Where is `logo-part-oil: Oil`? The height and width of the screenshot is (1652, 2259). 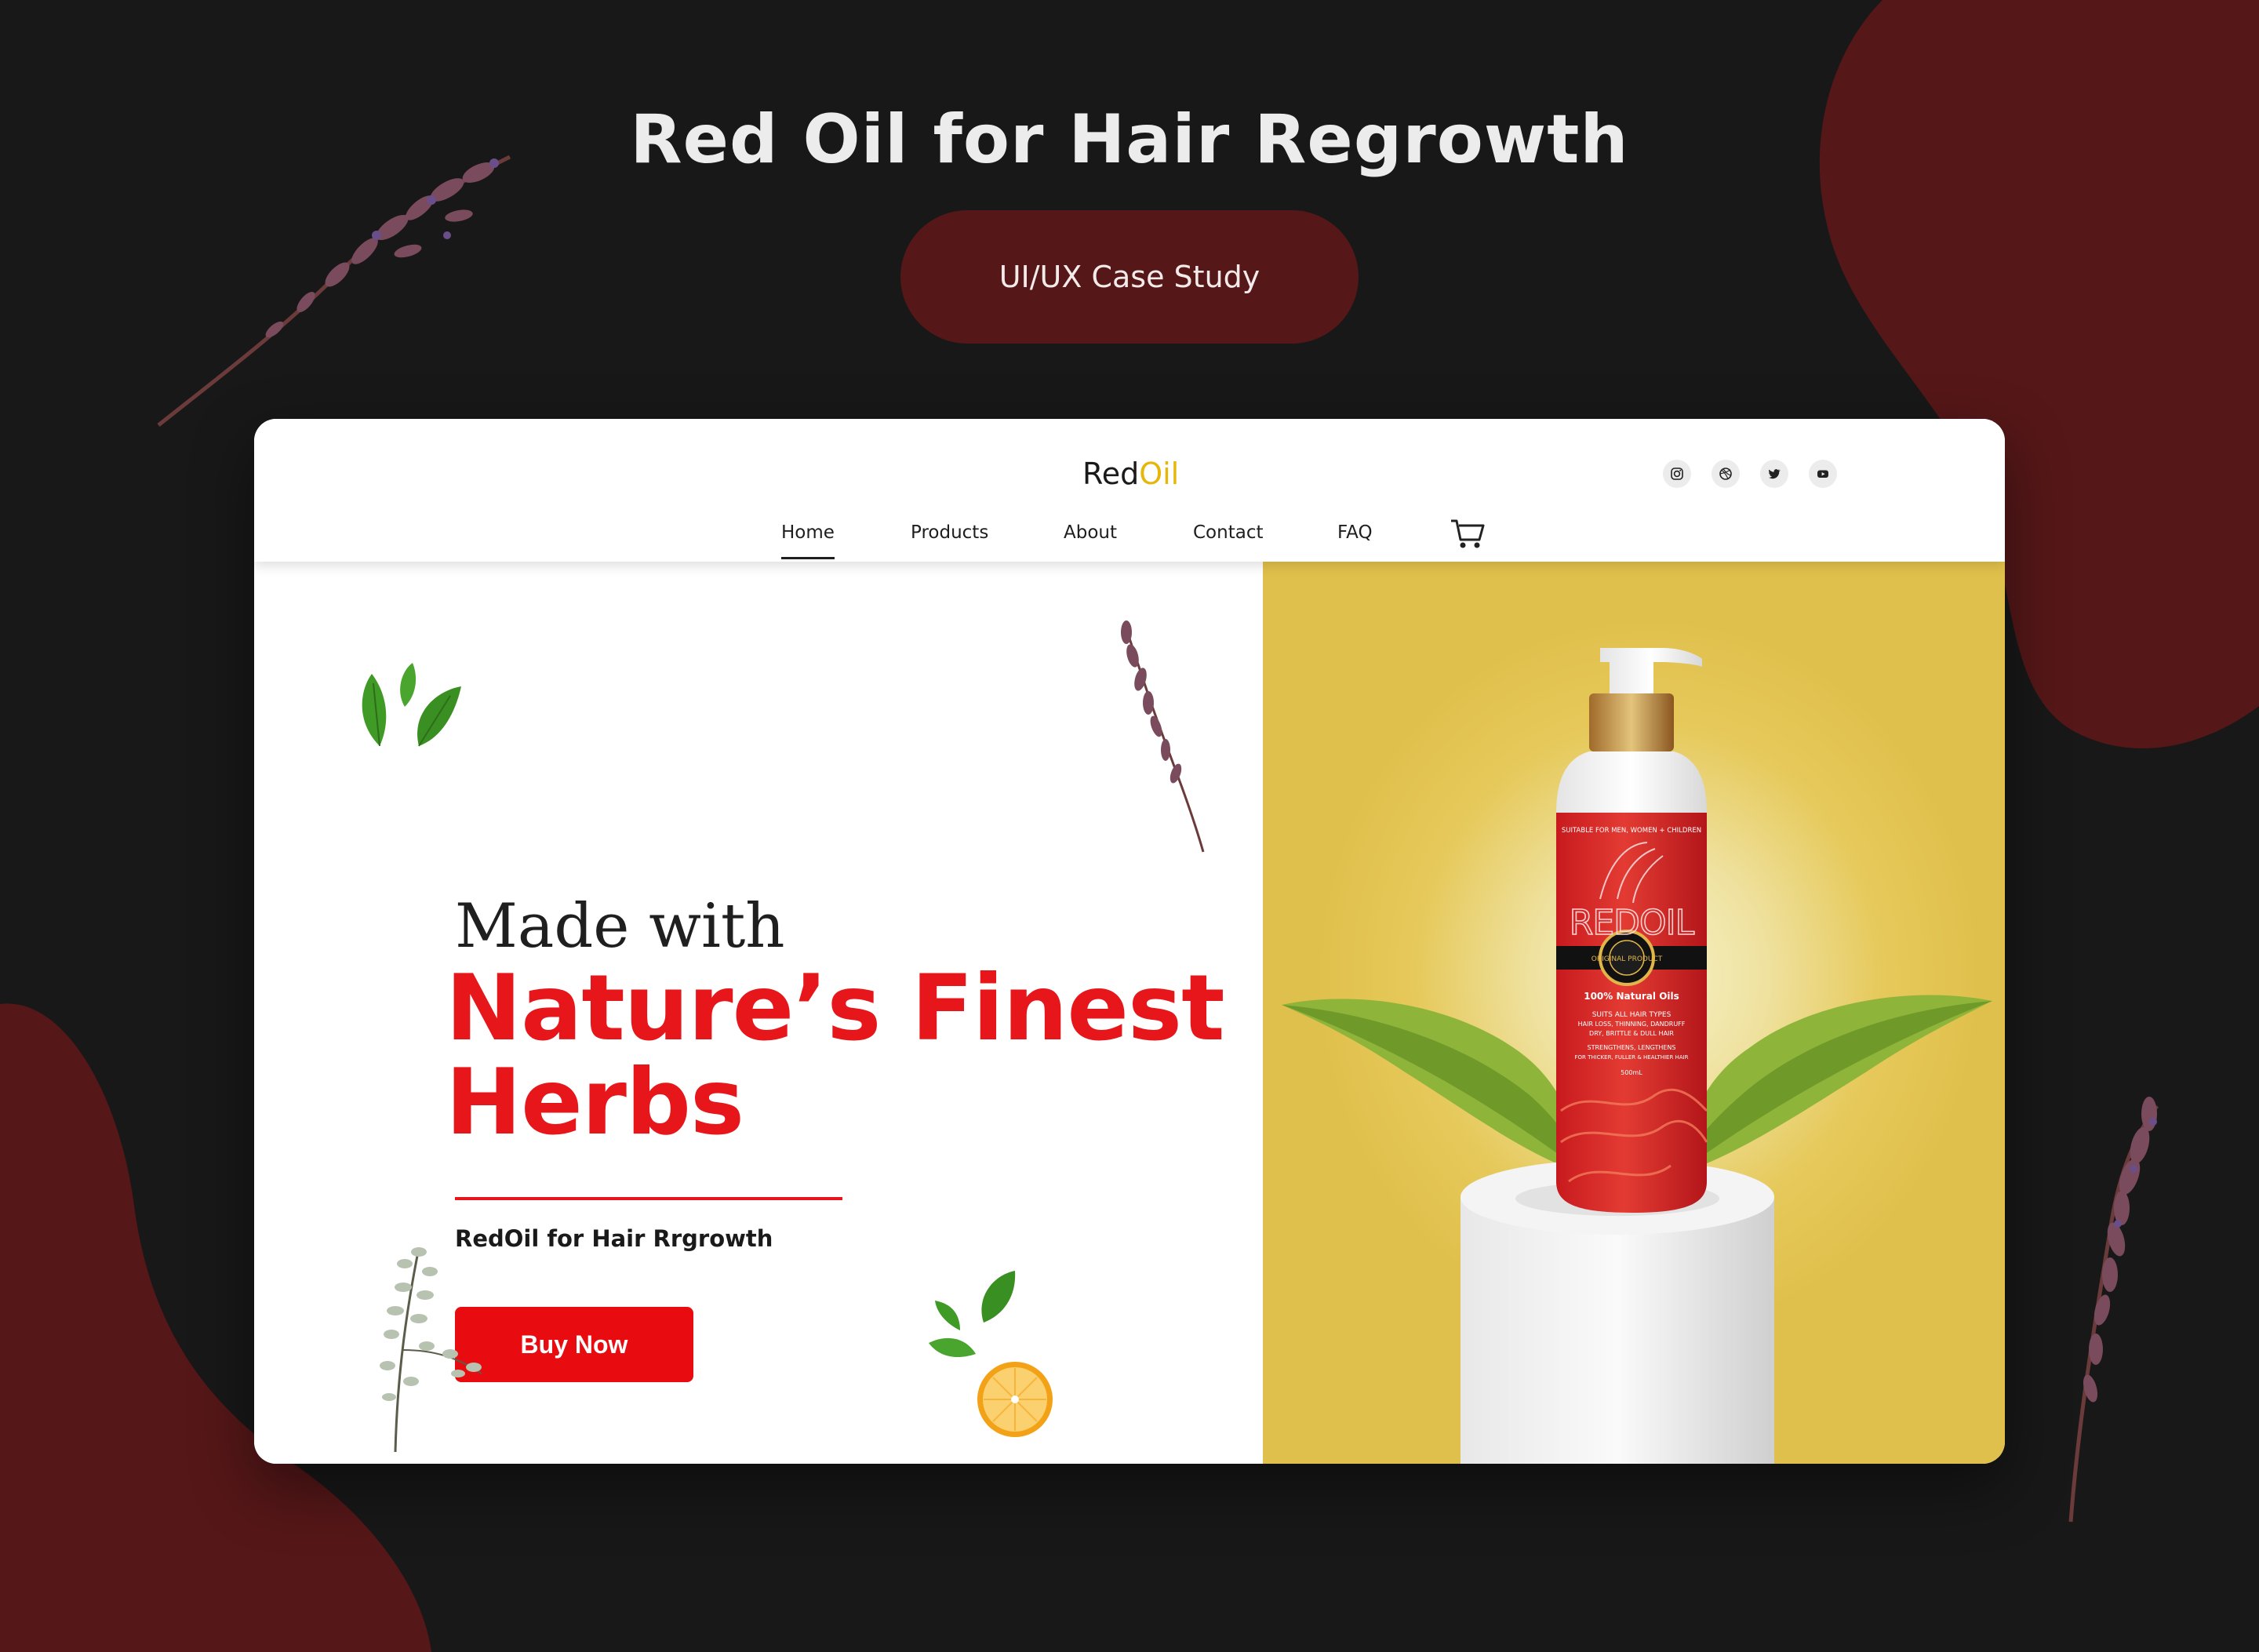 logo-part-oil: Oil is located at coordinates (1160, 474).